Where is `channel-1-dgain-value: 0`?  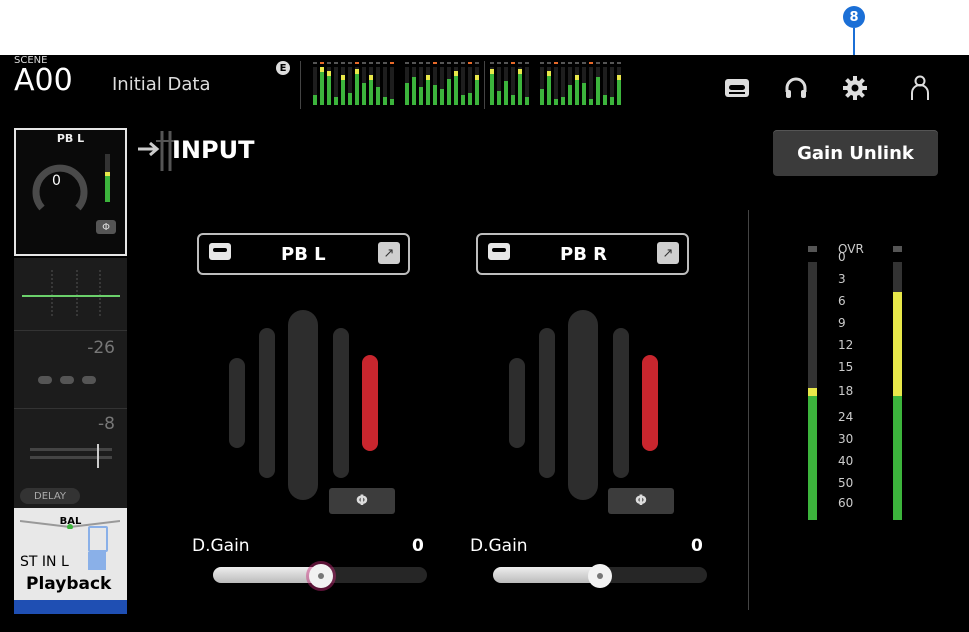 channel-1-dgain-value: 0 is located at coordinates (418, 546).